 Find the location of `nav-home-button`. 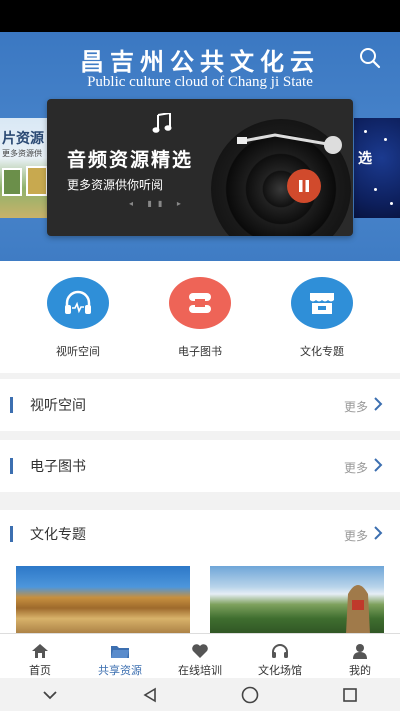

nav-home-button is located at coordinates (250, 694).